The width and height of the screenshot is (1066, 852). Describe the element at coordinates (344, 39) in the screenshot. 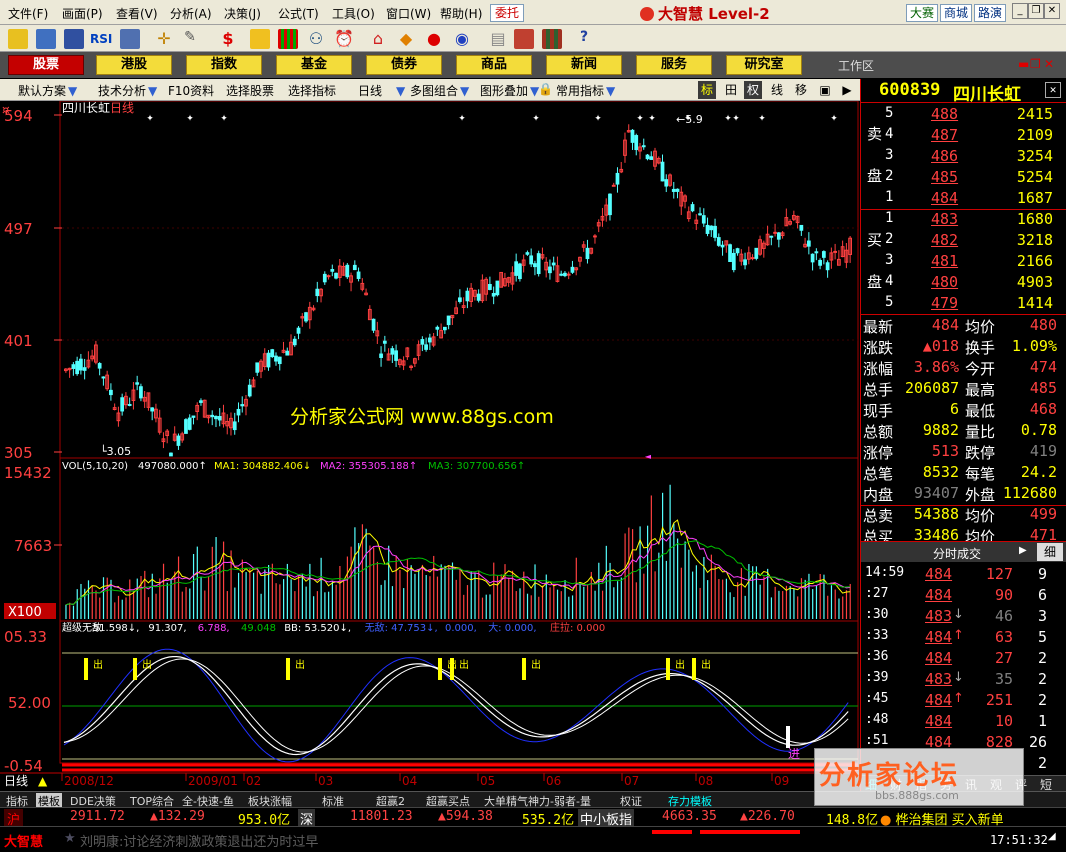

I see `alarm-icon: ⏰` at that location.